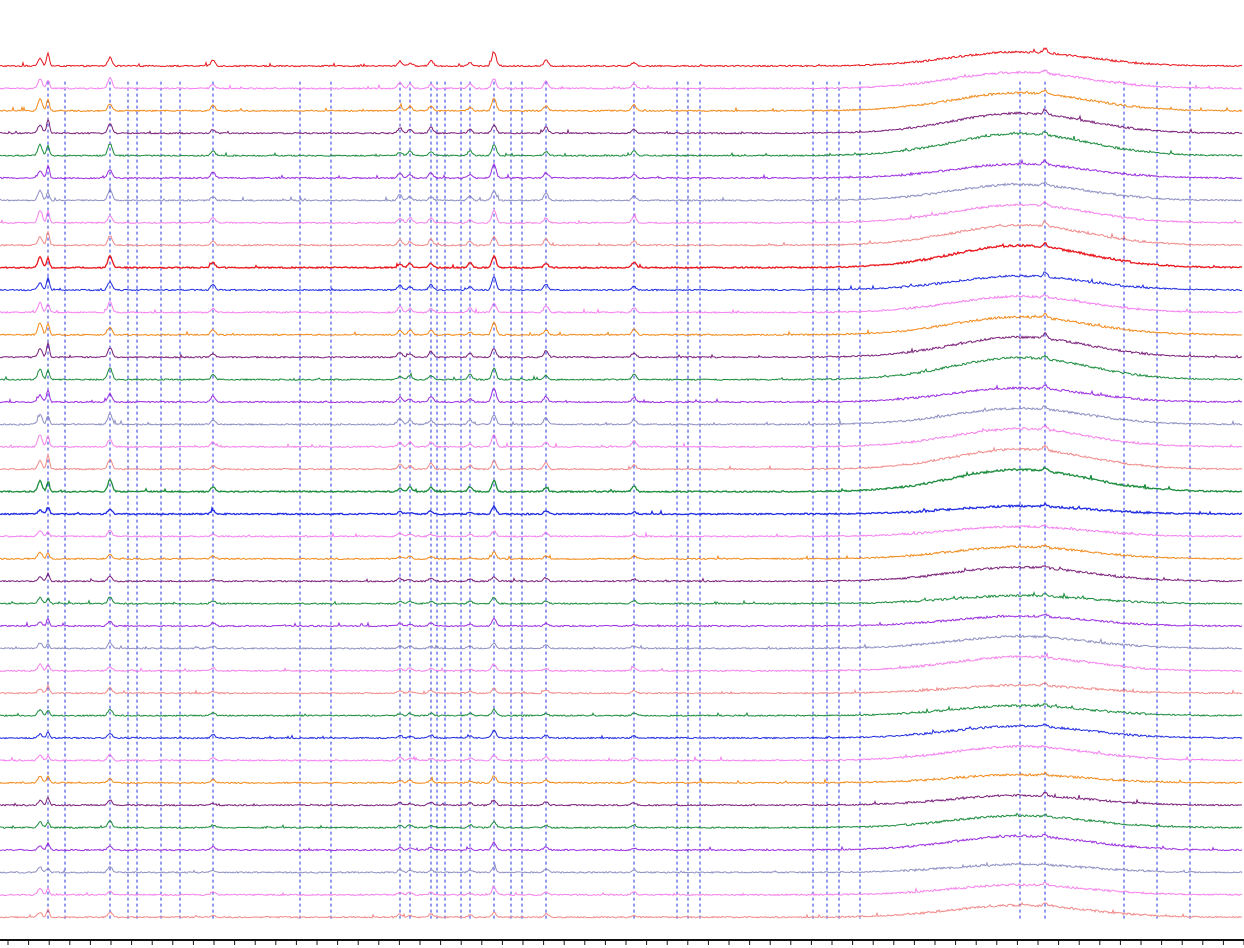 The height and width of the screenshot is (948, 1244). I want to click on x-axis, so click(622, 942).